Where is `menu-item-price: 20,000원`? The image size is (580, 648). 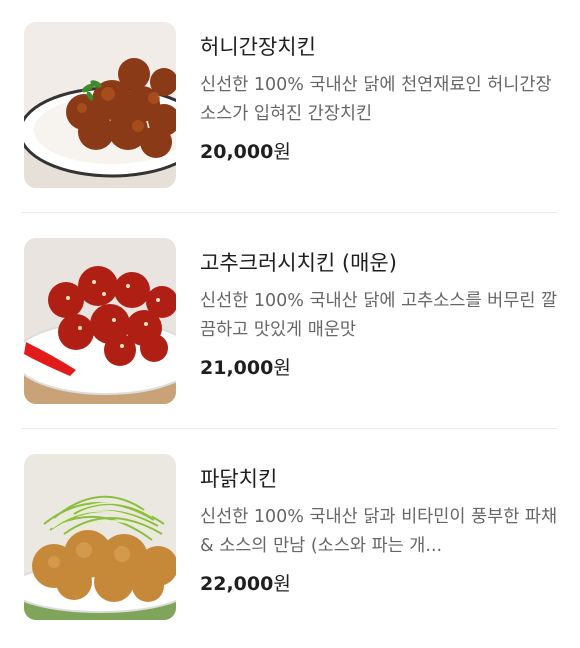
menu-item-price: 20,000원 is located at coordinates (379, 152).